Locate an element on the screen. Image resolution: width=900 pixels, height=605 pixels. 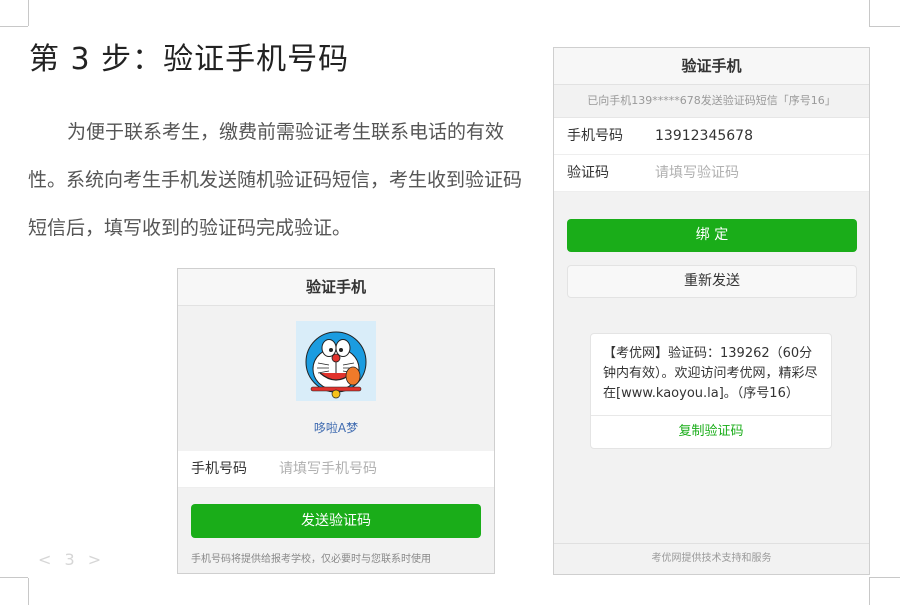
resend-button: 重新发送 is located at coordinates (712, 281).